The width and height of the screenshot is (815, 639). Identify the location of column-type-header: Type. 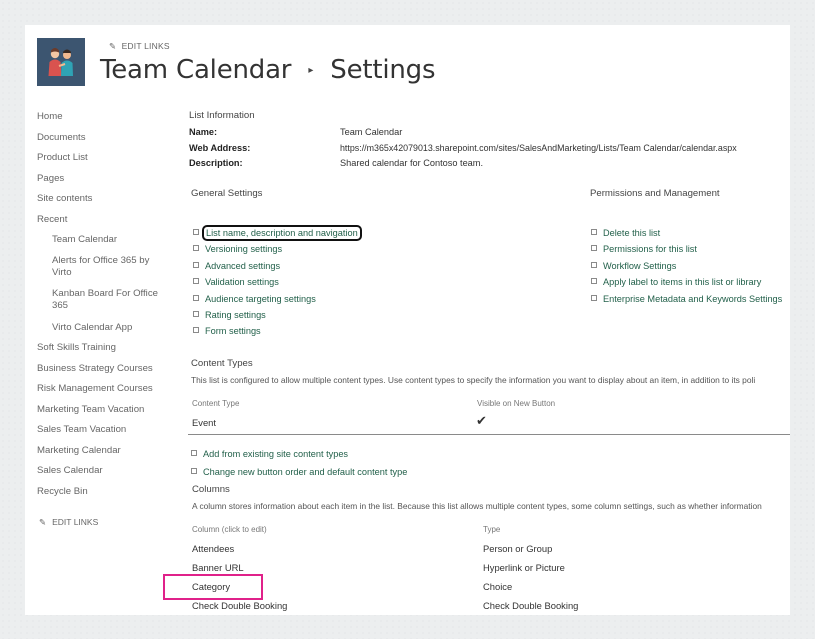
(492, 529).